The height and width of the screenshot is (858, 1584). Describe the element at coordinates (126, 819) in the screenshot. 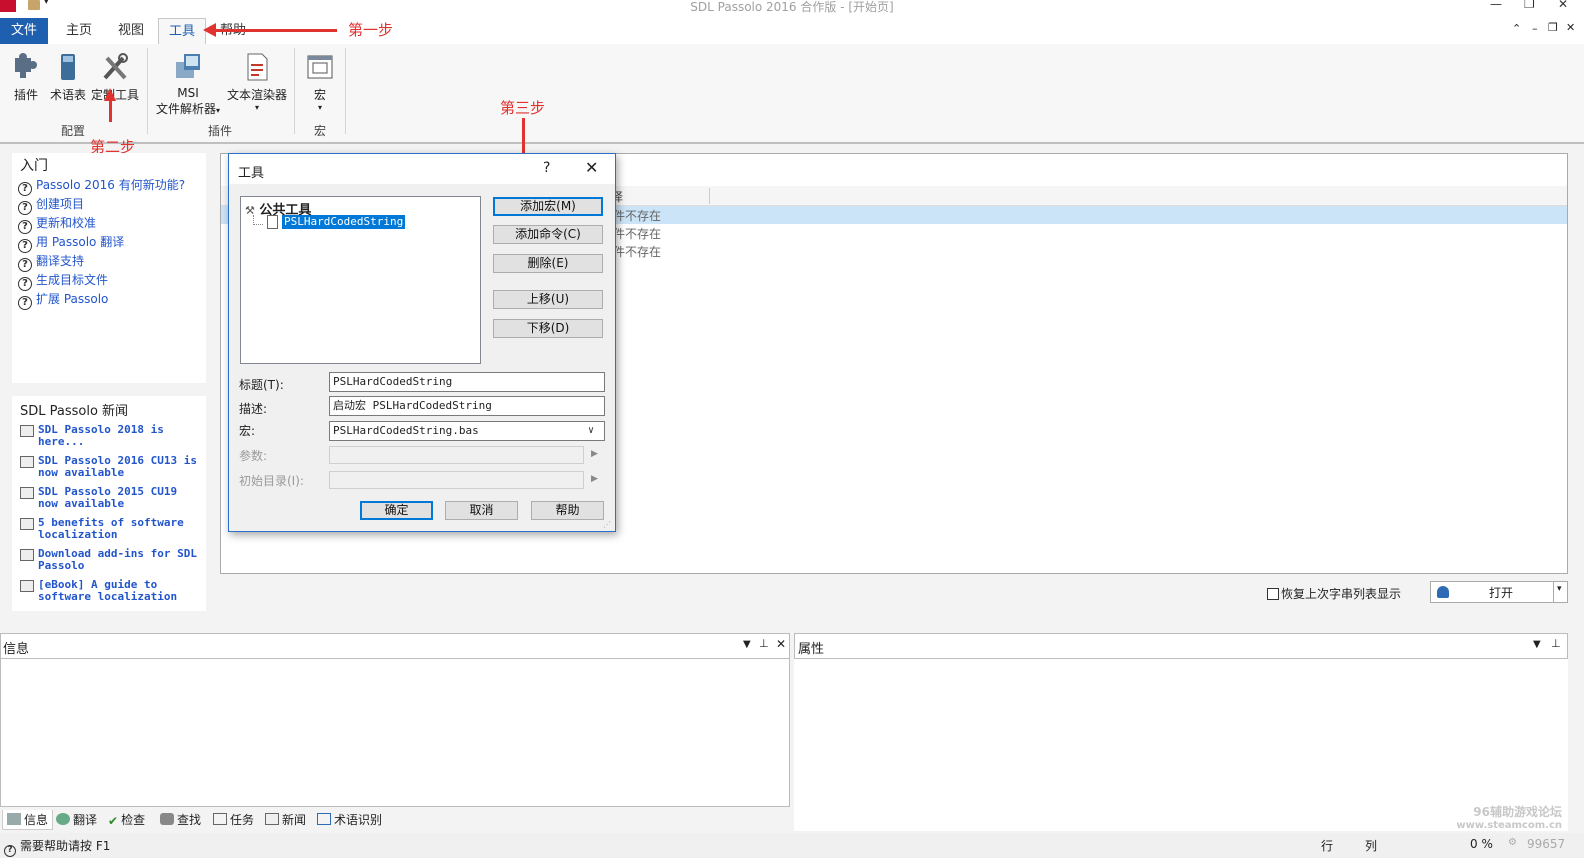

I see `tab-check: ✔ 检查` at that location.